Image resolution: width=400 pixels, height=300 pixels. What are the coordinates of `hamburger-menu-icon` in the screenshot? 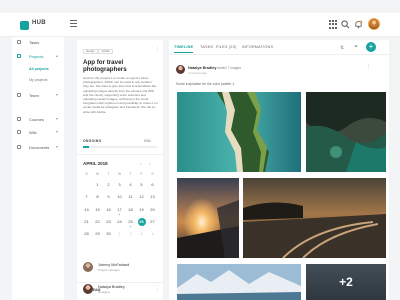 It's located at (73, 23).